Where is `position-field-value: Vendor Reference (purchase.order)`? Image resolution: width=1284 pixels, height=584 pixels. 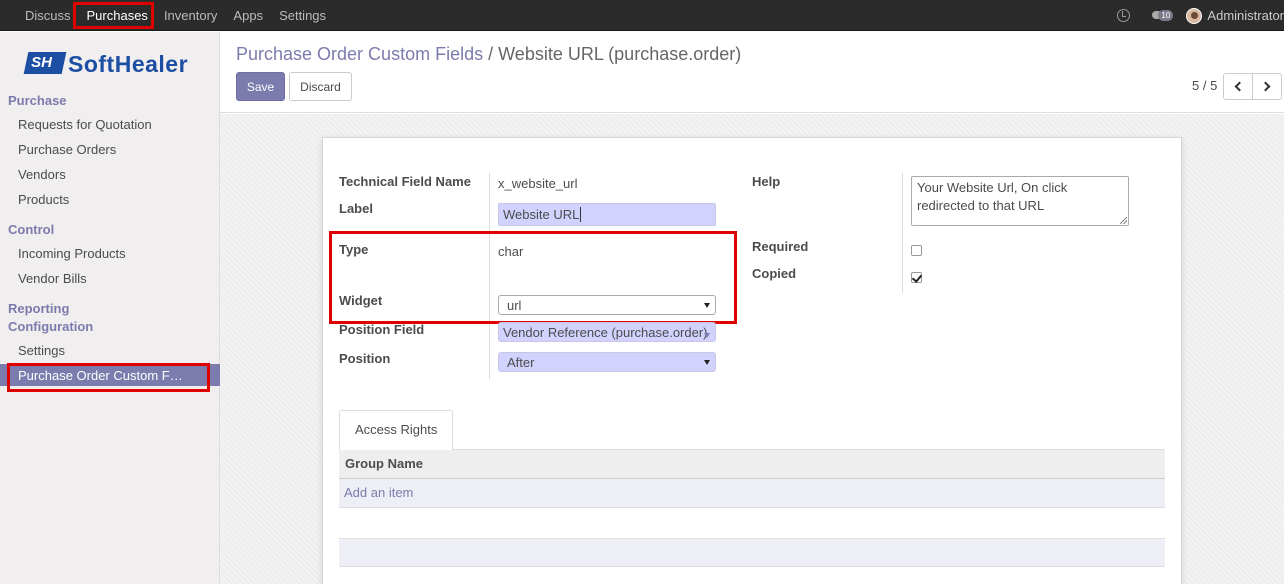
position-field-value: Vendor Reference (purchase.order) is located at coordinates (605, 332).